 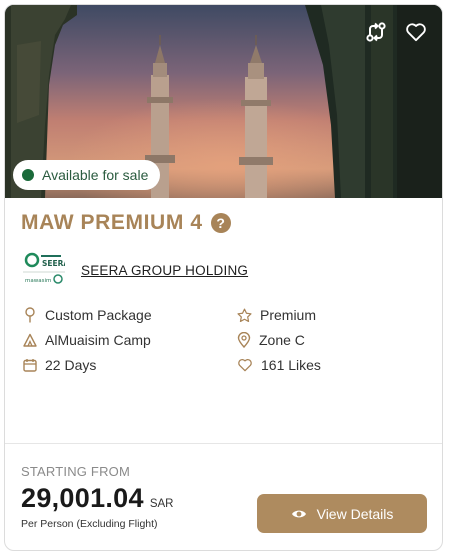 I want to click on location-icon, so click(x=244, y=340).